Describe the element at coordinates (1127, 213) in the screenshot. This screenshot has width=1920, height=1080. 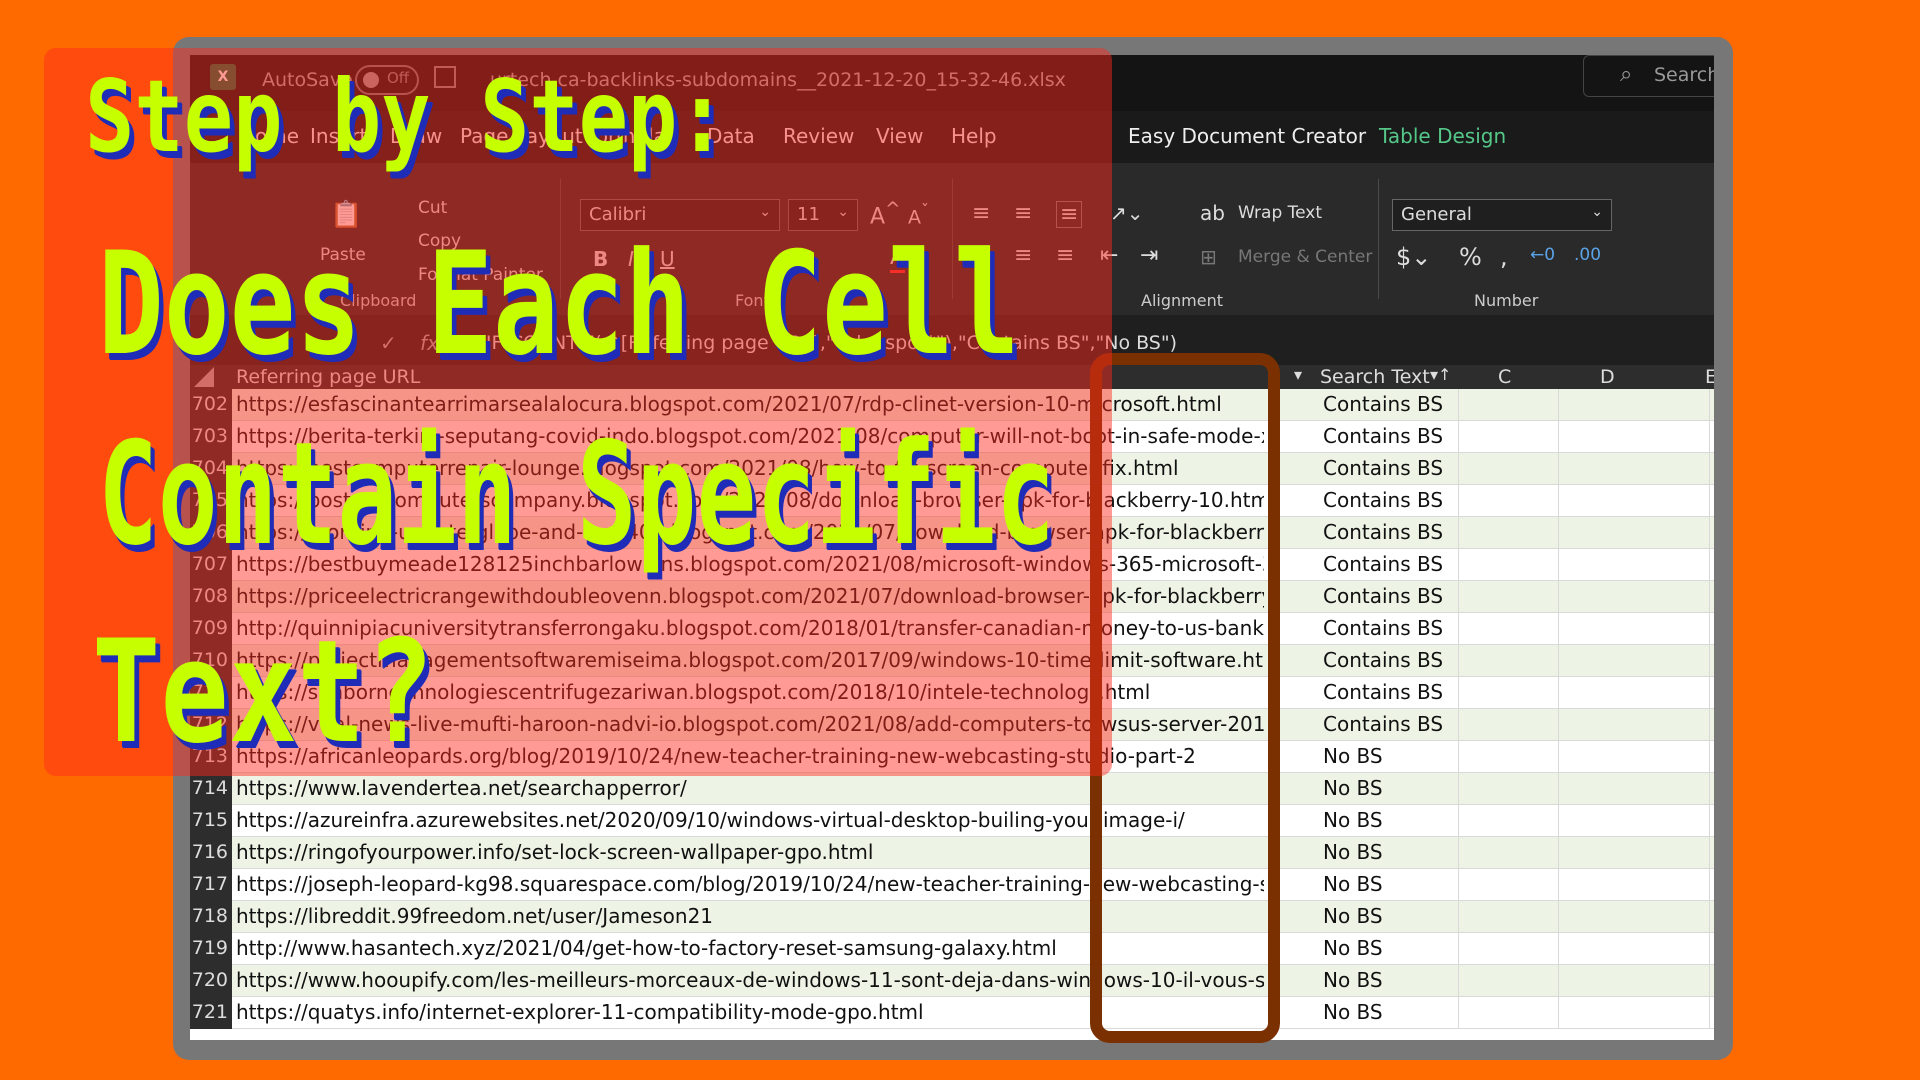
I see `orientation-icon: ↗⌄` at that location.